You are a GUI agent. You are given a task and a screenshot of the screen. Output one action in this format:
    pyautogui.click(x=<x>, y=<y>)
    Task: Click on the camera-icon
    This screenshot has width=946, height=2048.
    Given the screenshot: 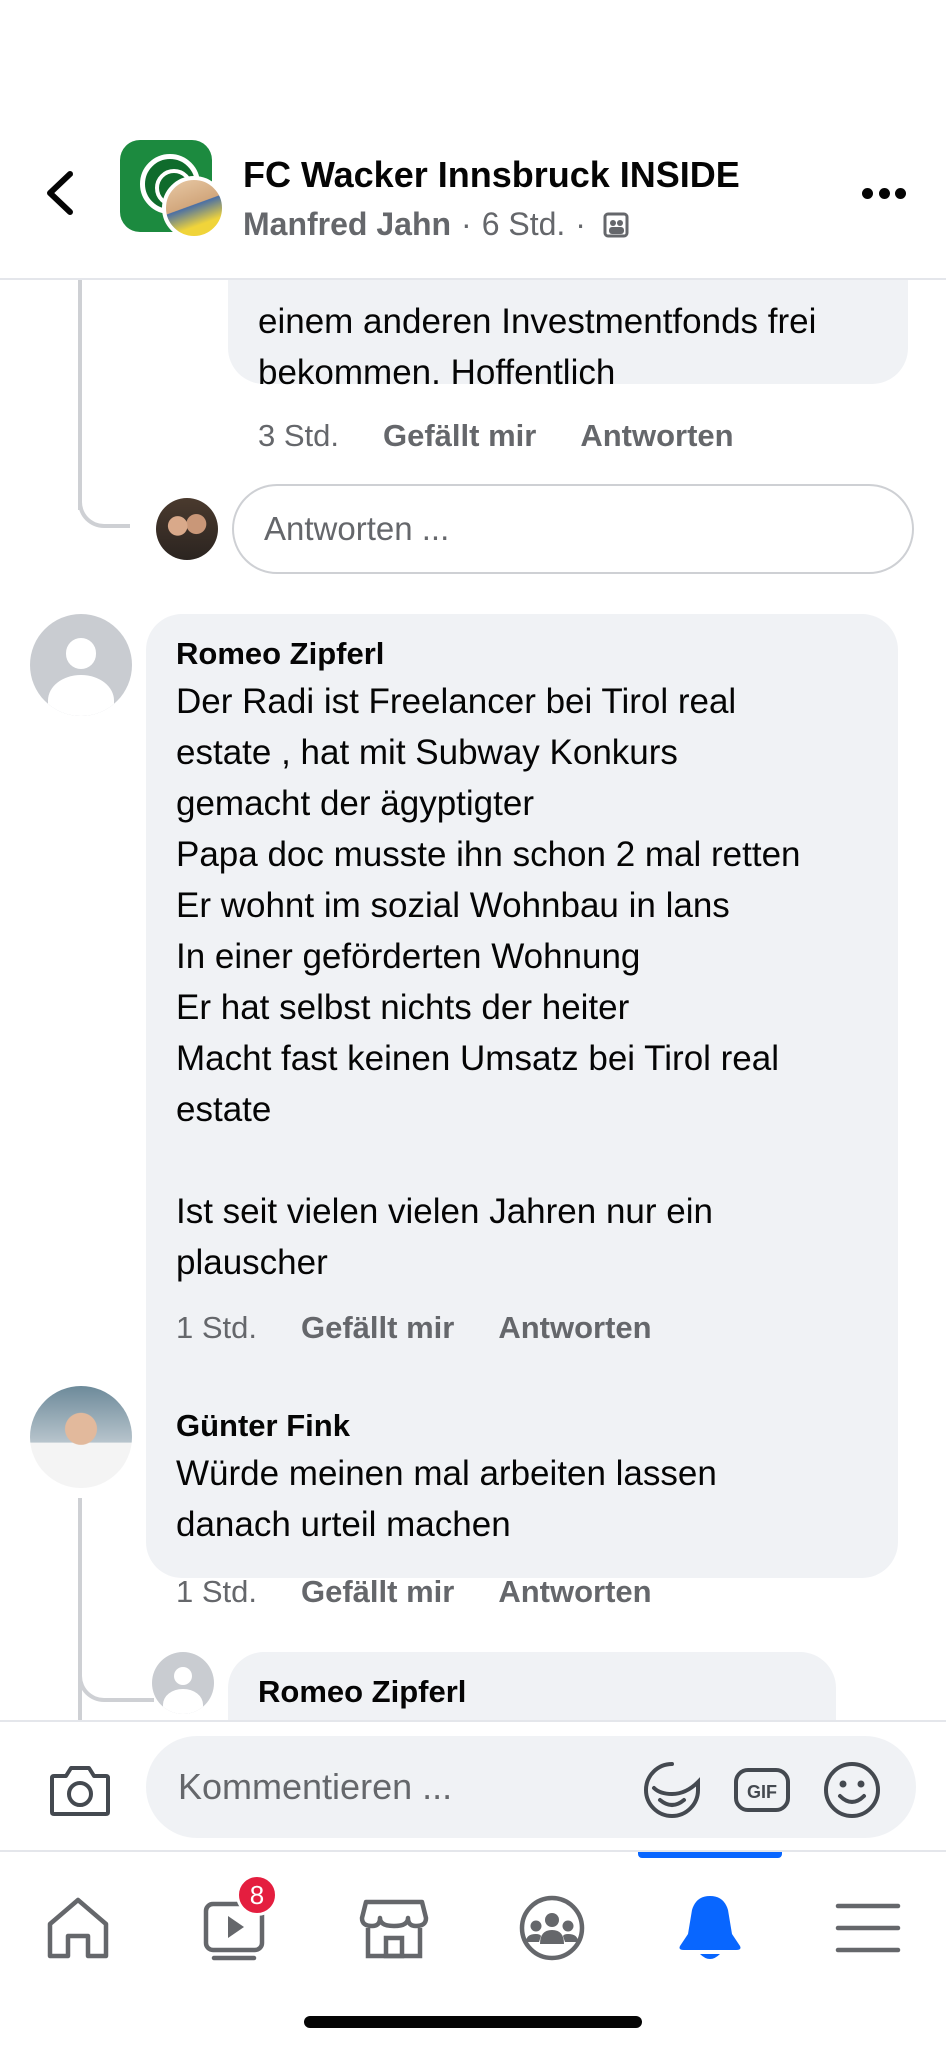 What is the action you would take?
    pyautogui.click(x=80, y=1790)
    